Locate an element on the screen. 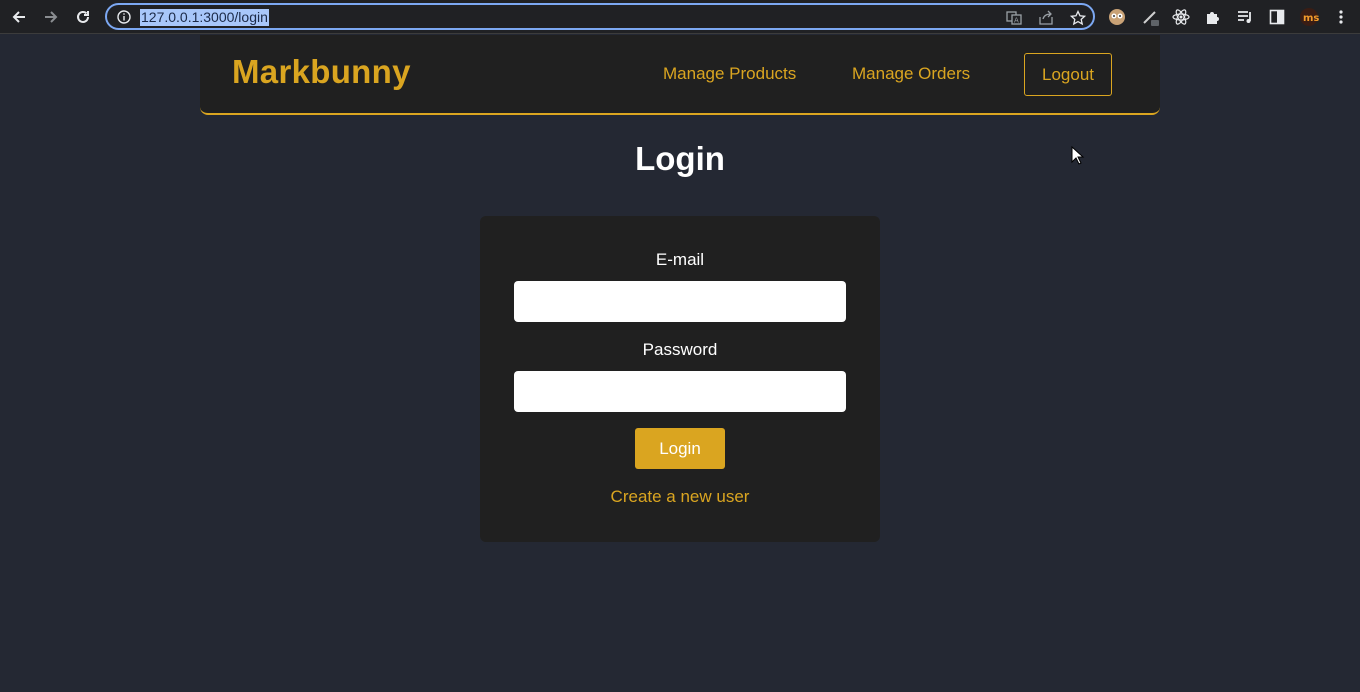 Image resolution: width=1360 pixels, height=692 pixels. forward-arrow-icon is located at coordinates (51, 17).